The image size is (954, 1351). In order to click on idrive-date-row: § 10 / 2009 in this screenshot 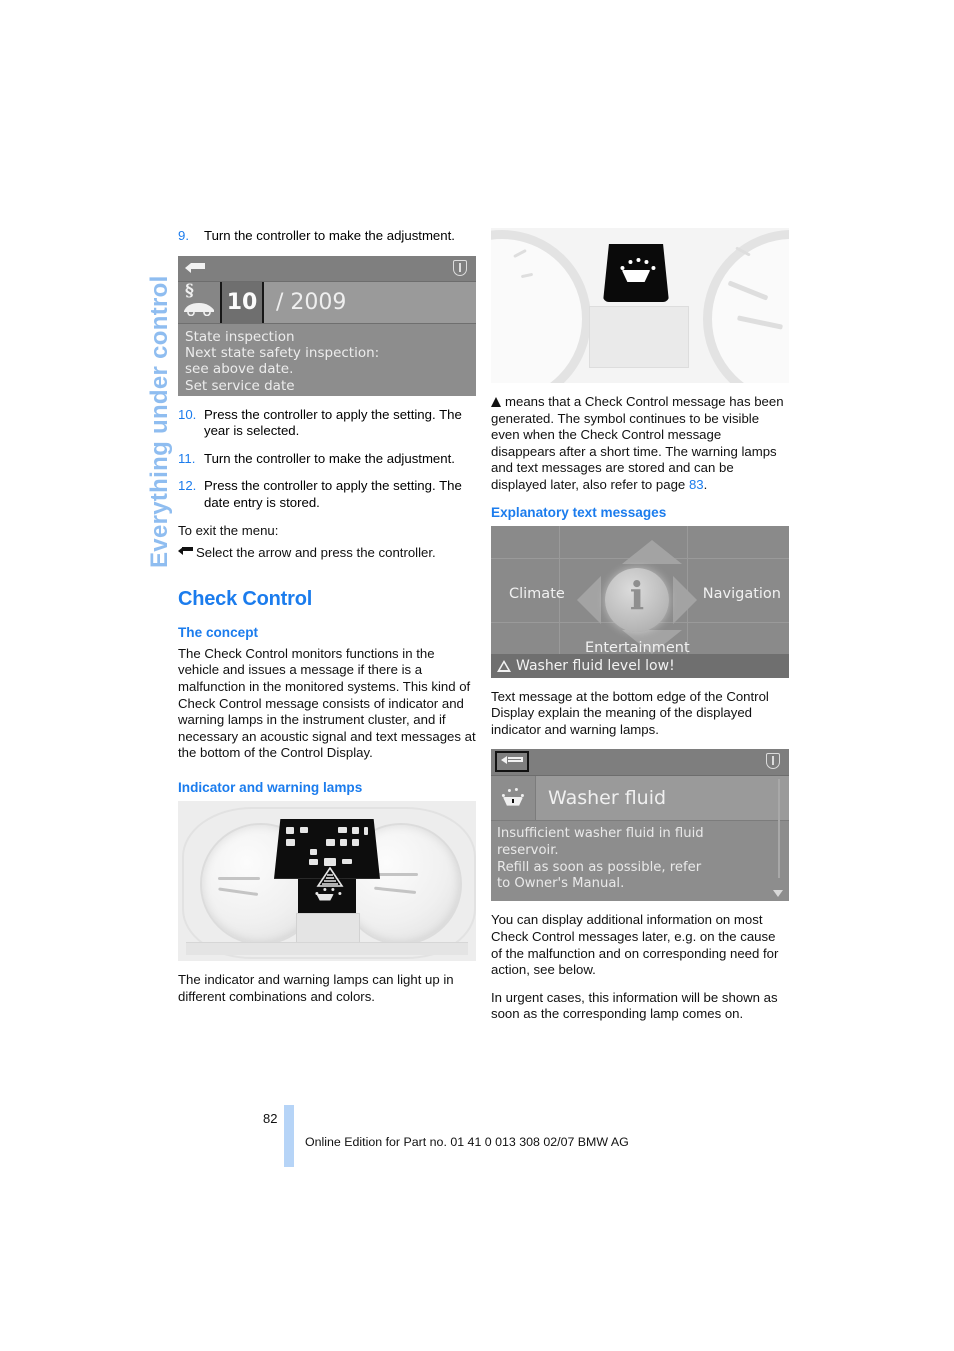, I will do `click(327, 302)`.